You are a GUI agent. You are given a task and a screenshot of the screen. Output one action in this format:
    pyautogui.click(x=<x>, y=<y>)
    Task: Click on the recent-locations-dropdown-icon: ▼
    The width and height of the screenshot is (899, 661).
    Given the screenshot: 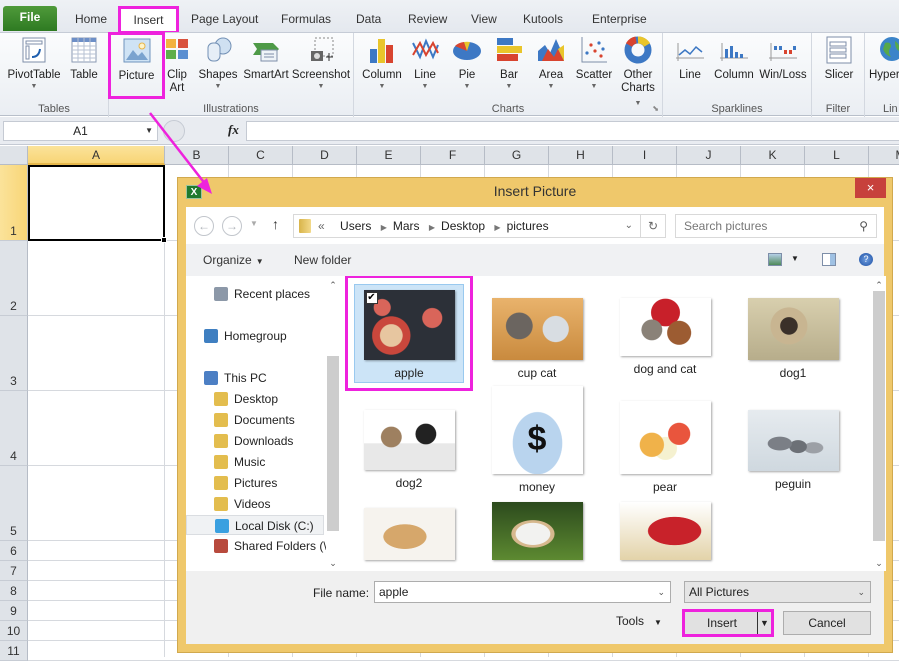 What is the action you would take?
    pyautogui.click(x=254, y=223)
    